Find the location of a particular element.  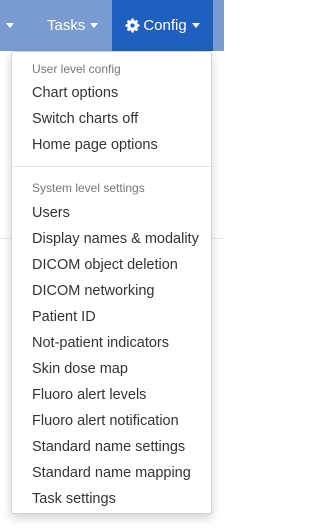

menu-item-skin-dose-map: Skin dose map is located at coordinates (80, 369).